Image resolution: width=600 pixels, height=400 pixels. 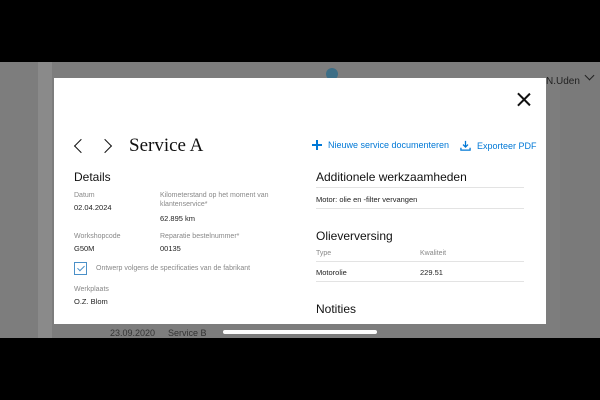 What do you see at coordinates (524, 100) in the screenshot?
I see `close-icon` at bounding box center [524, 100].